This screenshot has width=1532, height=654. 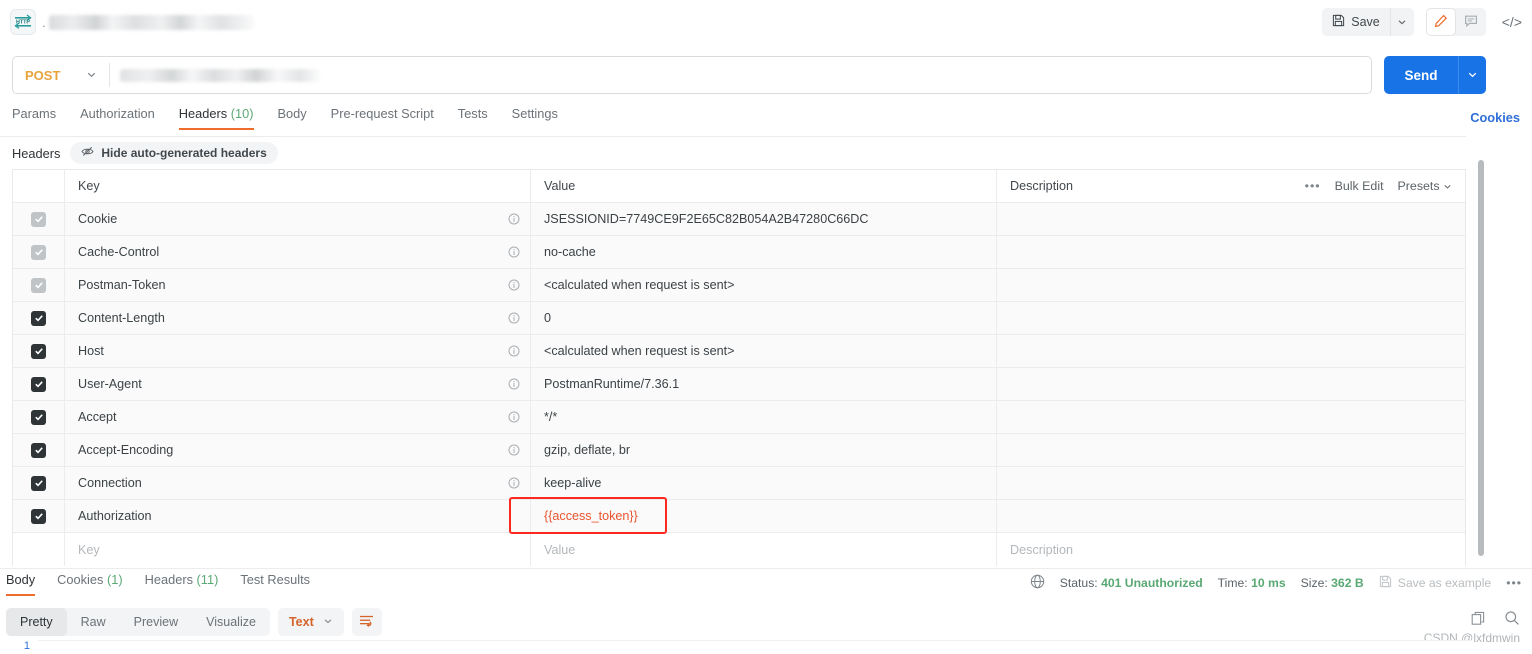 I want to click on response-tab-headers: Headers (11), so click(x=182, y=583).